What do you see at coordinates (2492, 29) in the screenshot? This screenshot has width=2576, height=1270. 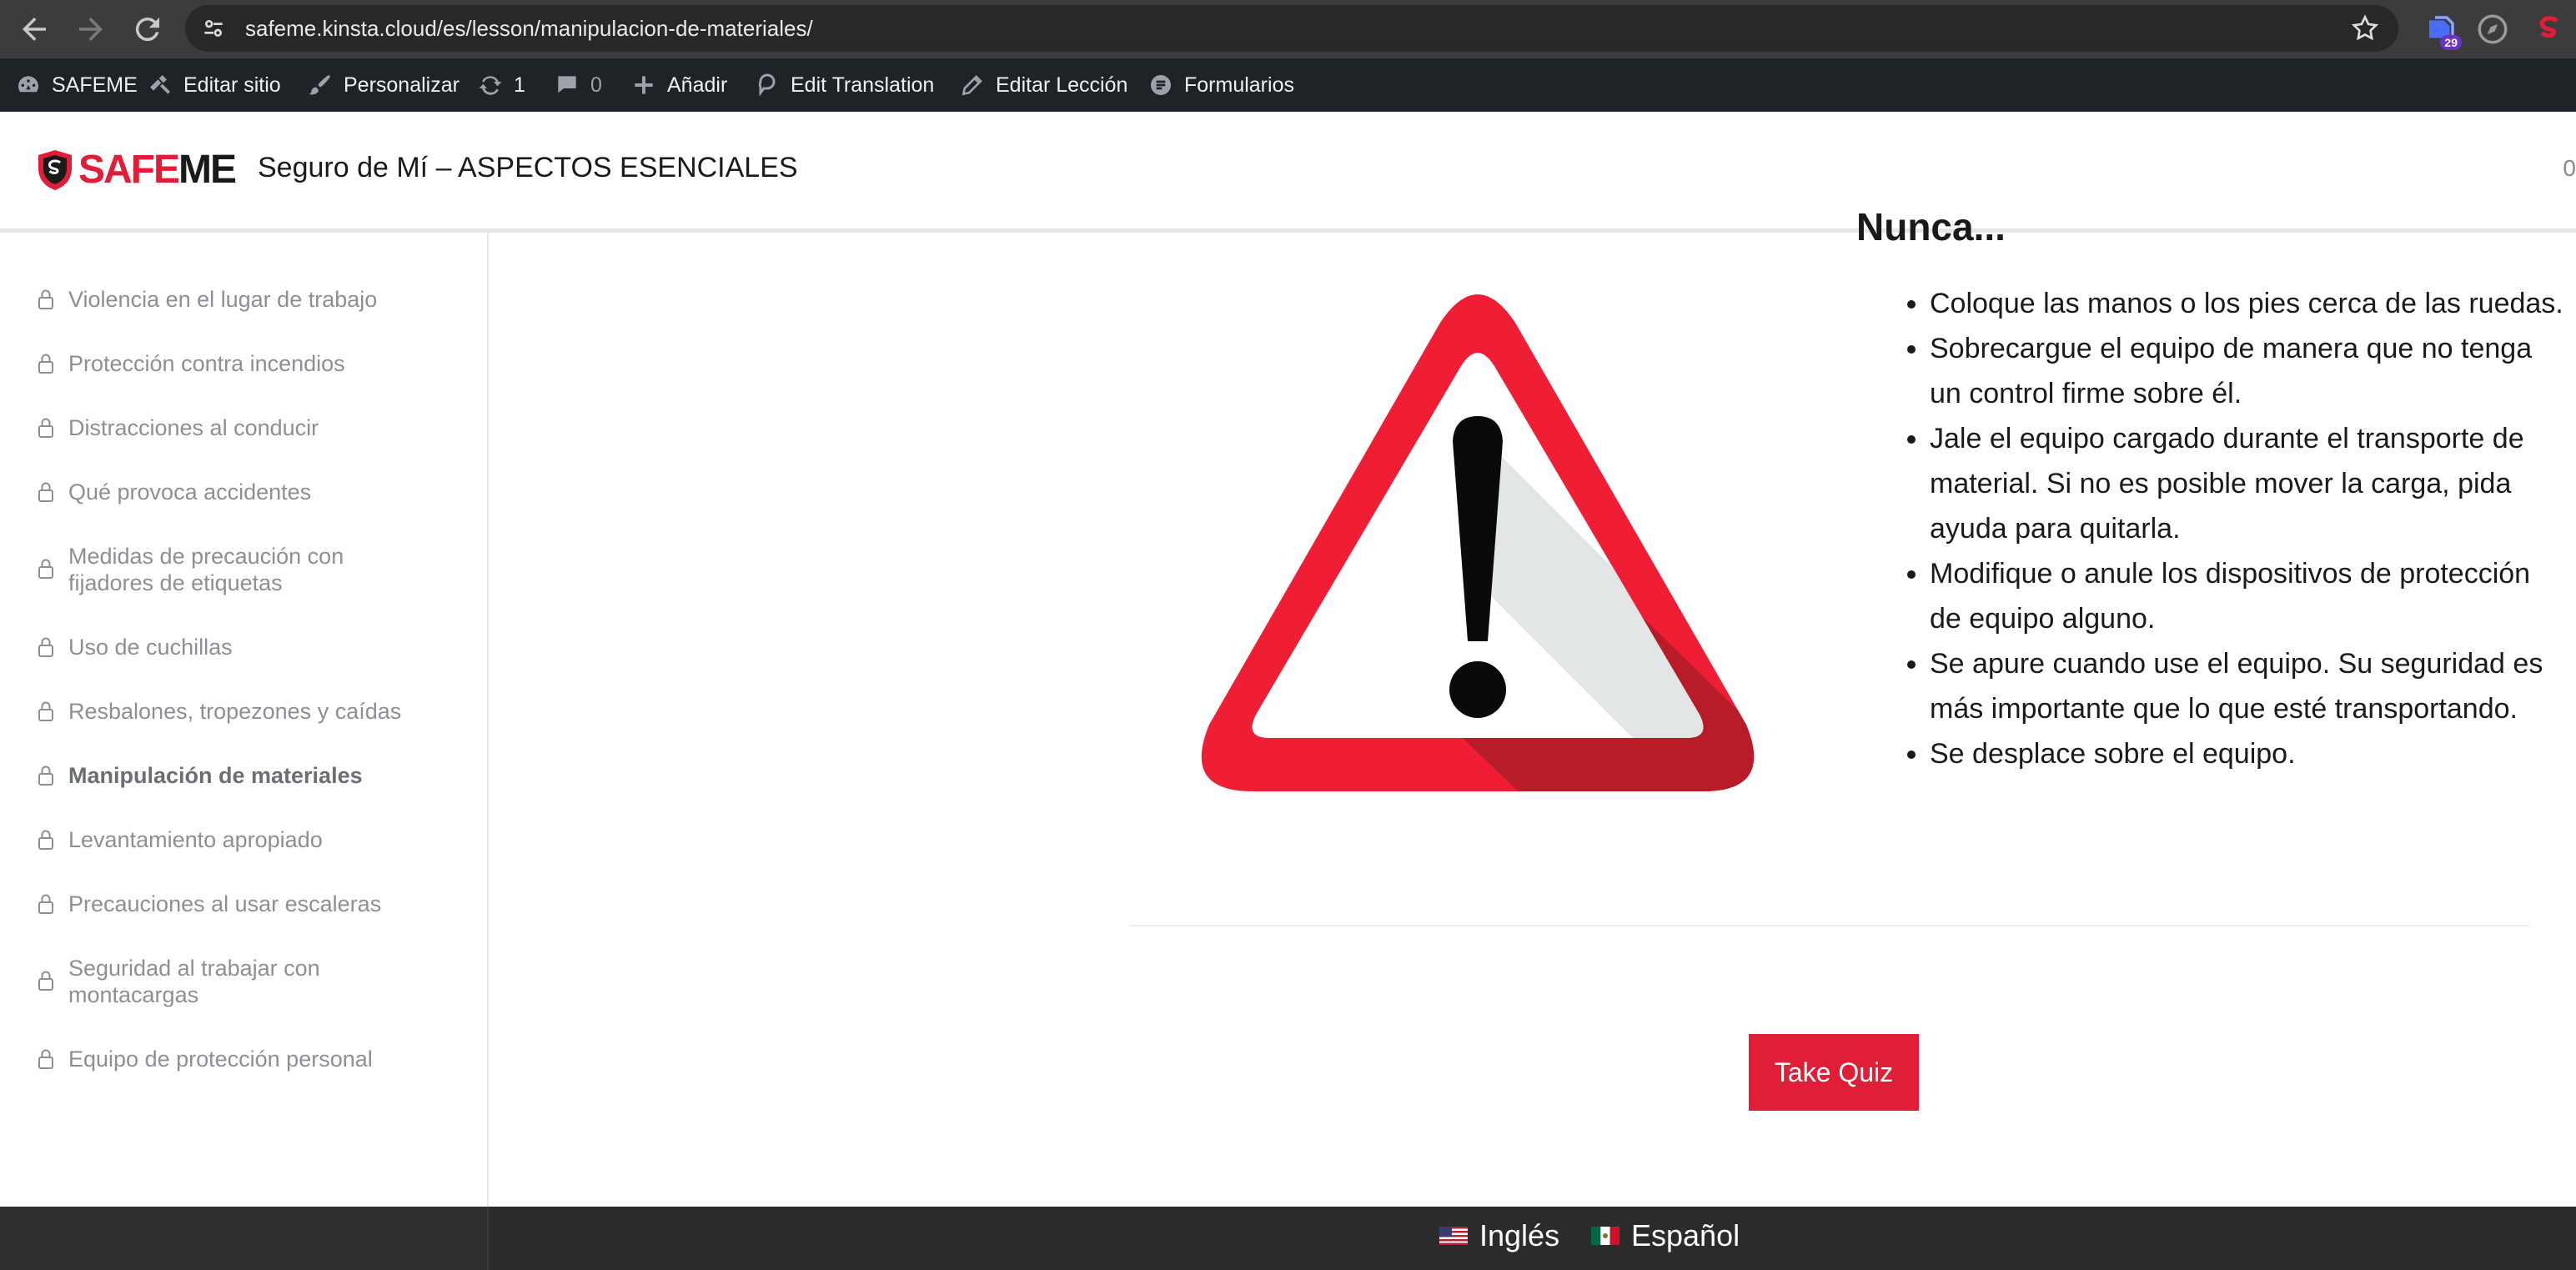 I see `compass-extension-icon` at bounding box center [2492, 29].